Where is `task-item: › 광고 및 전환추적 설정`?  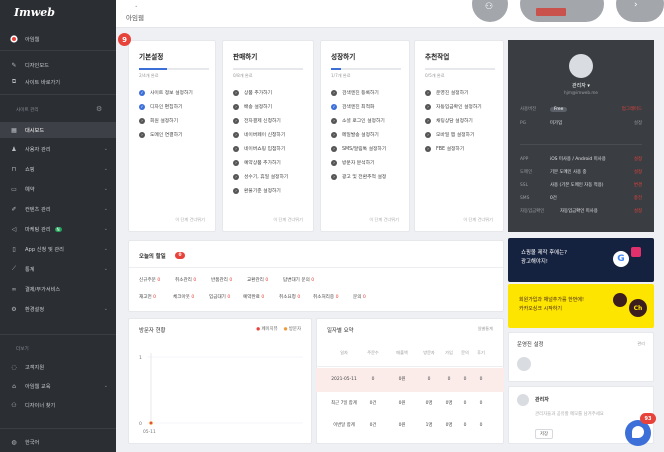 task-item: › 광고 및 전환추적 설정 is located at coordinates (358, 176).